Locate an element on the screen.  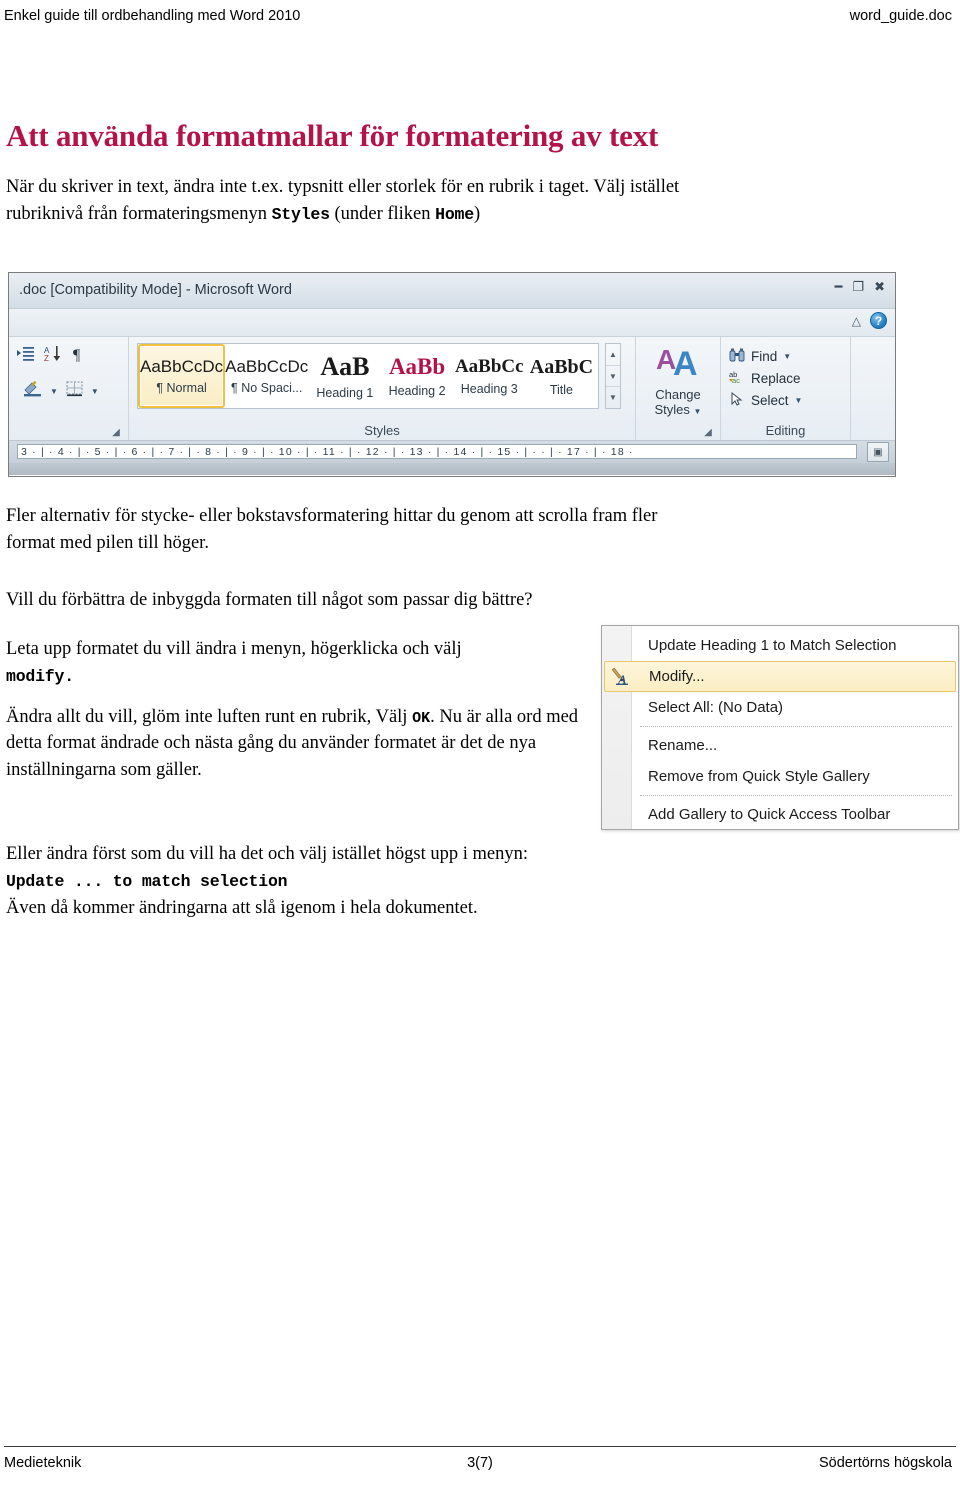
editing-group: Find ▼ ab ac Replace Select ▼ Editing is located at coordinates (786, 388).